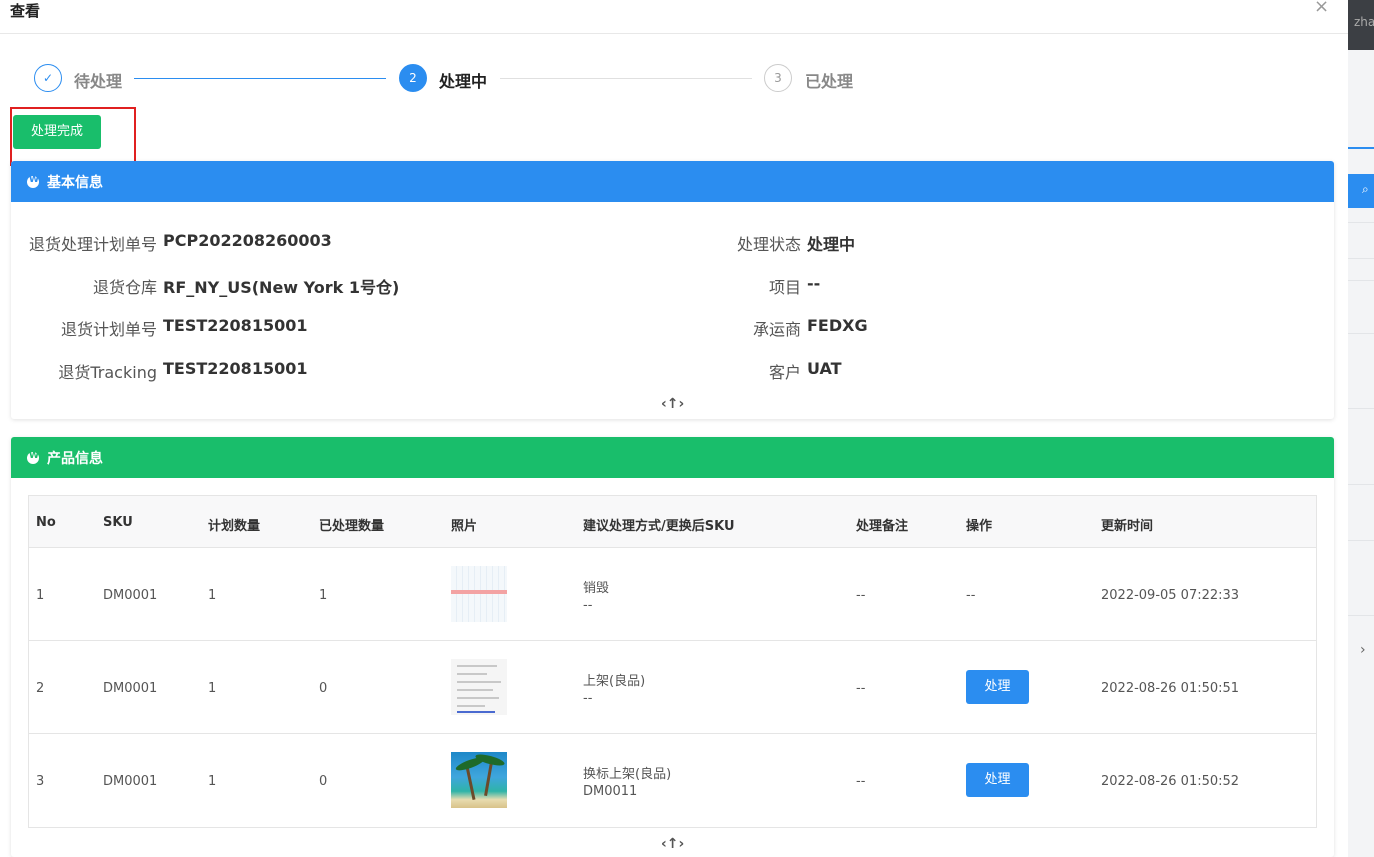 The image size is (1374, 857). Describe the element at coordinates (971, 595) in the screenshot. I see `cell-action: --` at that location.